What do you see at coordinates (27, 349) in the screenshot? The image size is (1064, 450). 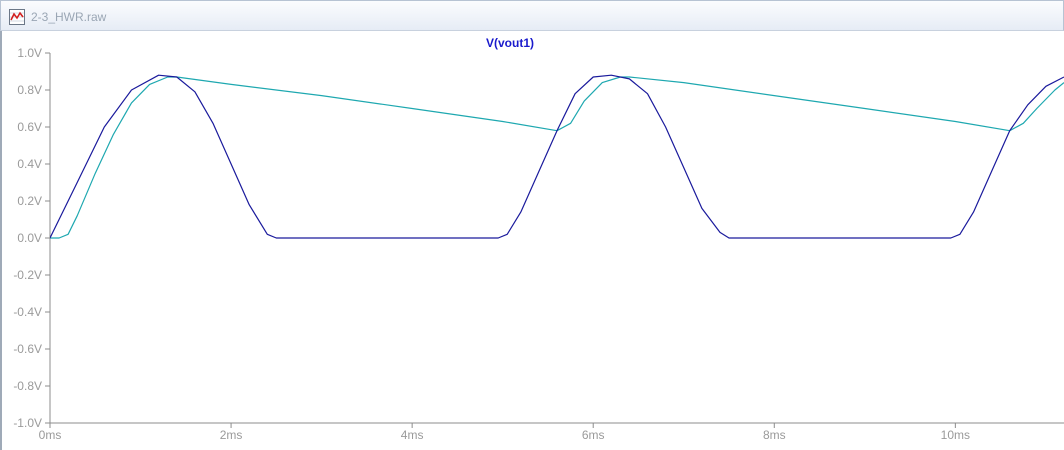 I see `y-tick-label: -0.6V` at bounding box center [27, 349].